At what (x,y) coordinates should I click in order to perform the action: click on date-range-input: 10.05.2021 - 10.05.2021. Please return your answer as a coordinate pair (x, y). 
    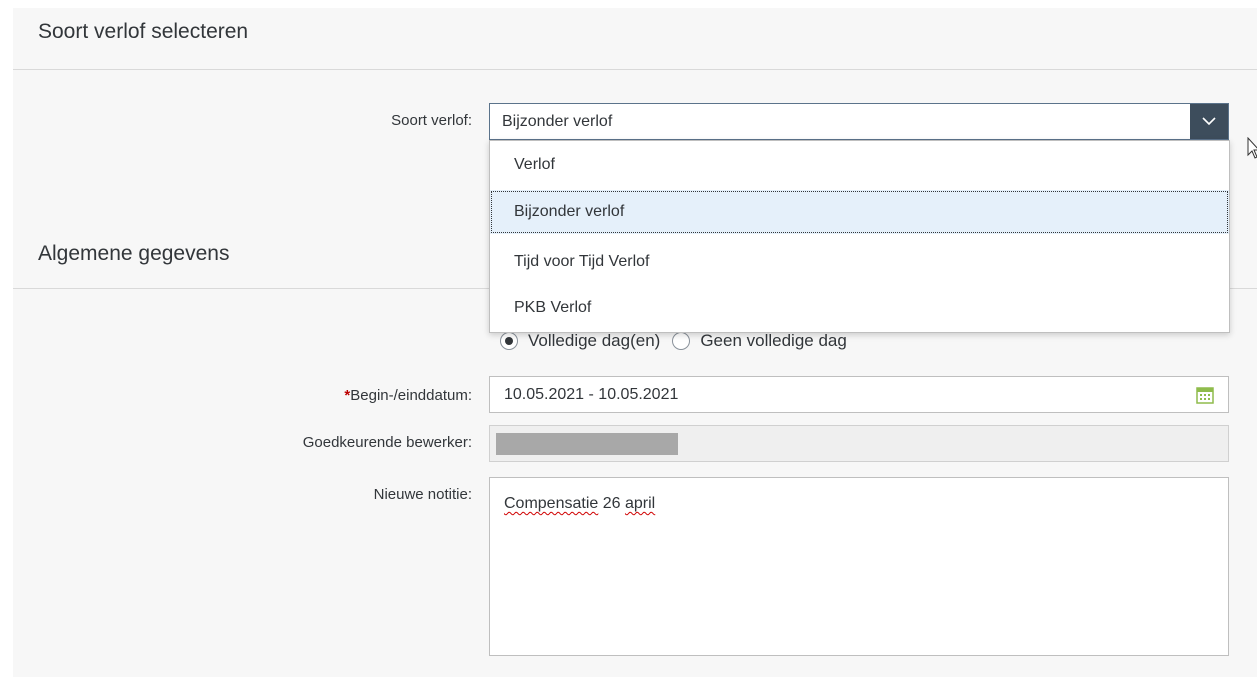
    Looking at the image, I should click on (859, 394).